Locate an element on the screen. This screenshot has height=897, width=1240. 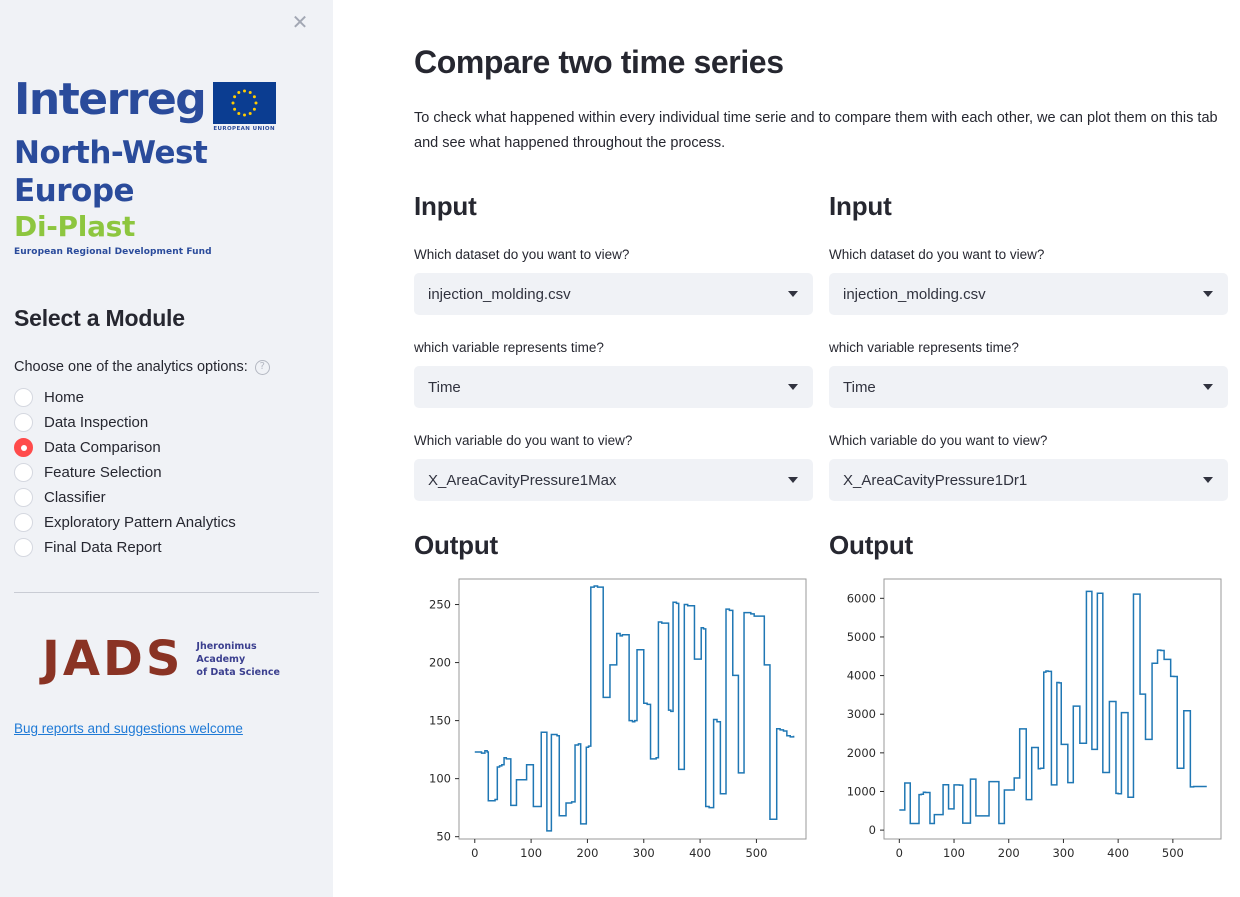
jads-tagline-line-1: Jheronimus is located at coordinates (226, 646).